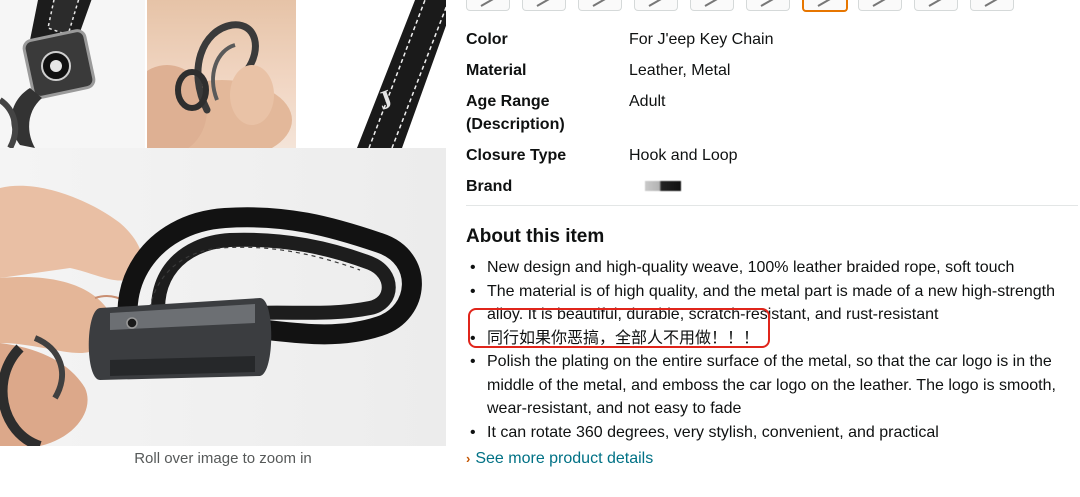 This screenshot has width=1080, height=497. Describe the element at coordinates (515, 113) in the screenshot. I see `spec-label: Age Range (Description)` at that location.